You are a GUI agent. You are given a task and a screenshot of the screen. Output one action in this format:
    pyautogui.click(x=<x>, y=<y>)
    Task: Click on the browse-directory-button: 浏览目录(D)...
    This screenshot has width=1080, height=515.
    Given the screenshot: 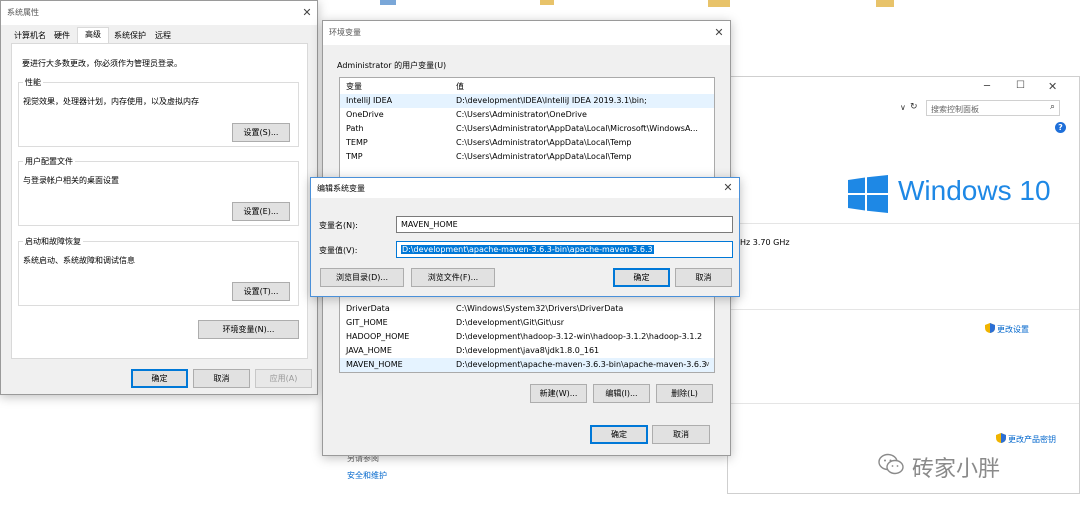 What is the action you would take?
    pyautogui.click(x=362, y=277)
    